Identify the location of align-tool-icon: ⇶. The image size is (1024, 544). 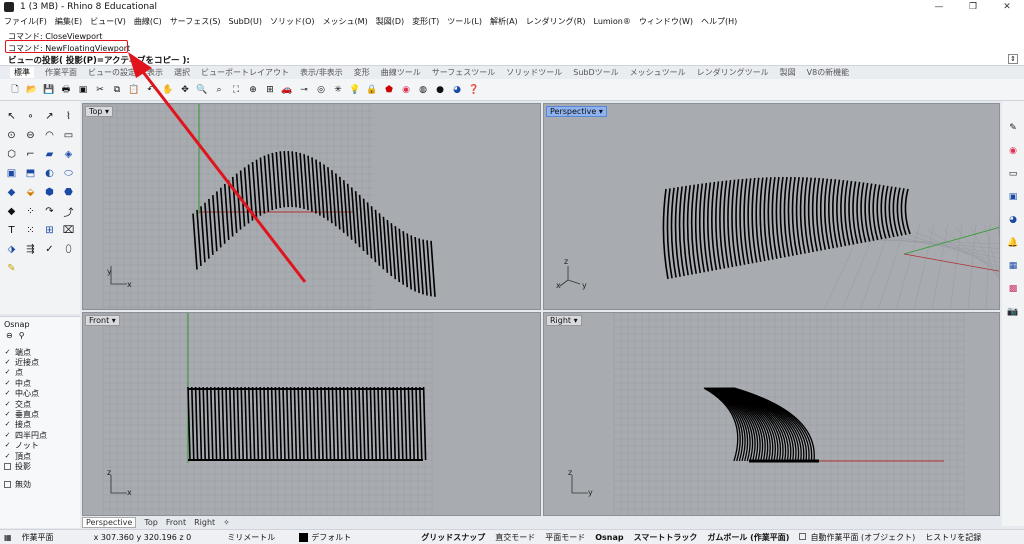
(30, 249).